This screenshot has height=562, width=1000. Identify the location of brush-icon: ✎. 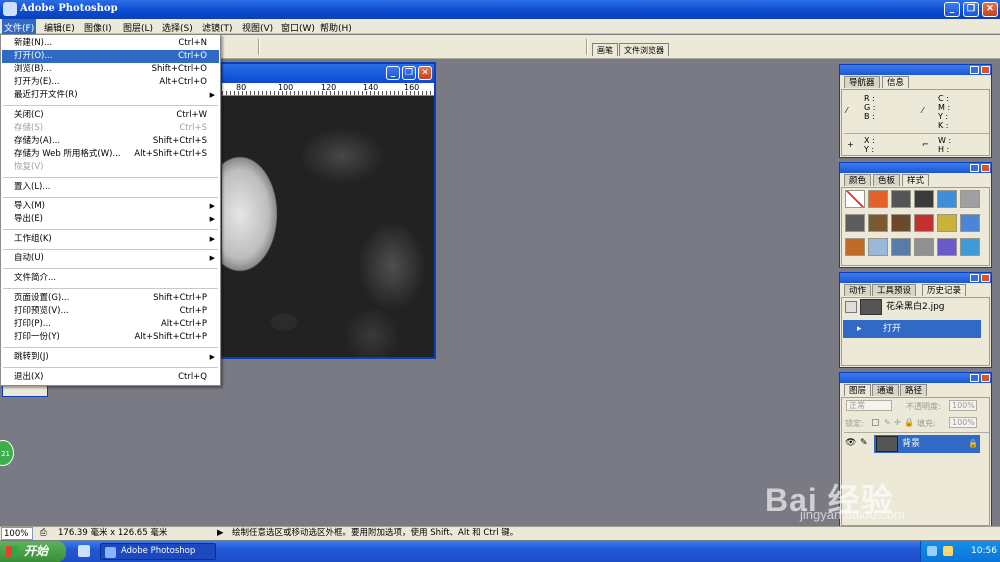
(864, 443).